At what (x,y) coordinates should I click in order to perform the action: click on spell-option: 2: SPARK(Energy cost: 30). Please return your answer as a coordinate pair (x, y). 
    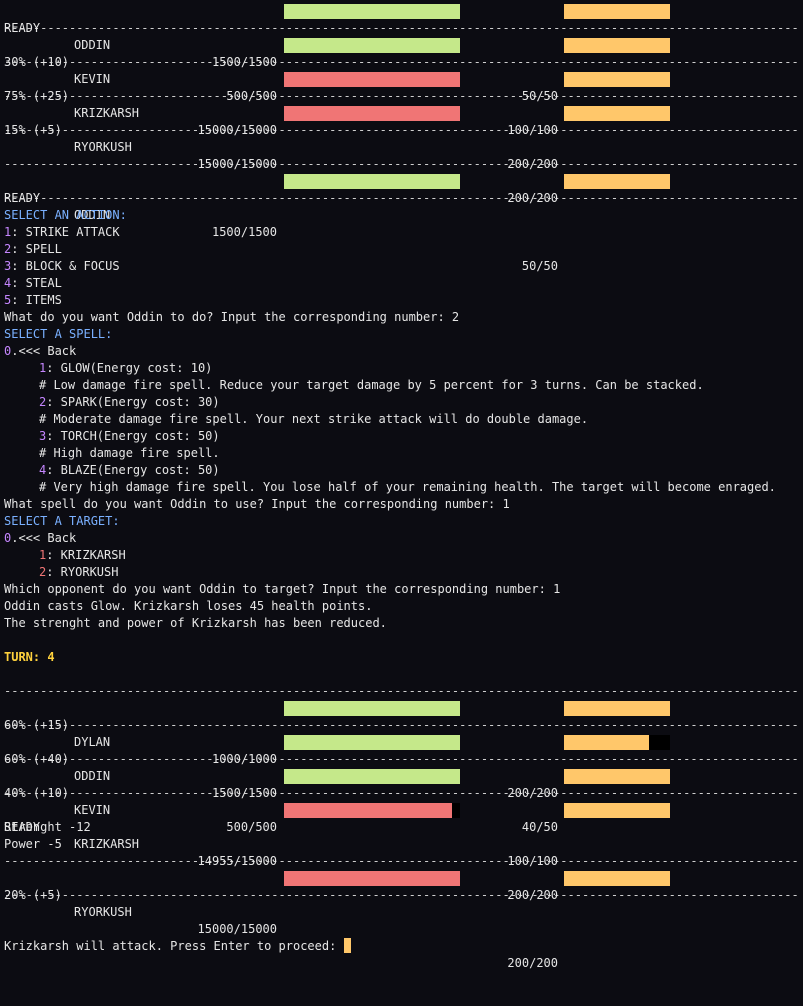
    Looking at the image, I should click on (401, 402).